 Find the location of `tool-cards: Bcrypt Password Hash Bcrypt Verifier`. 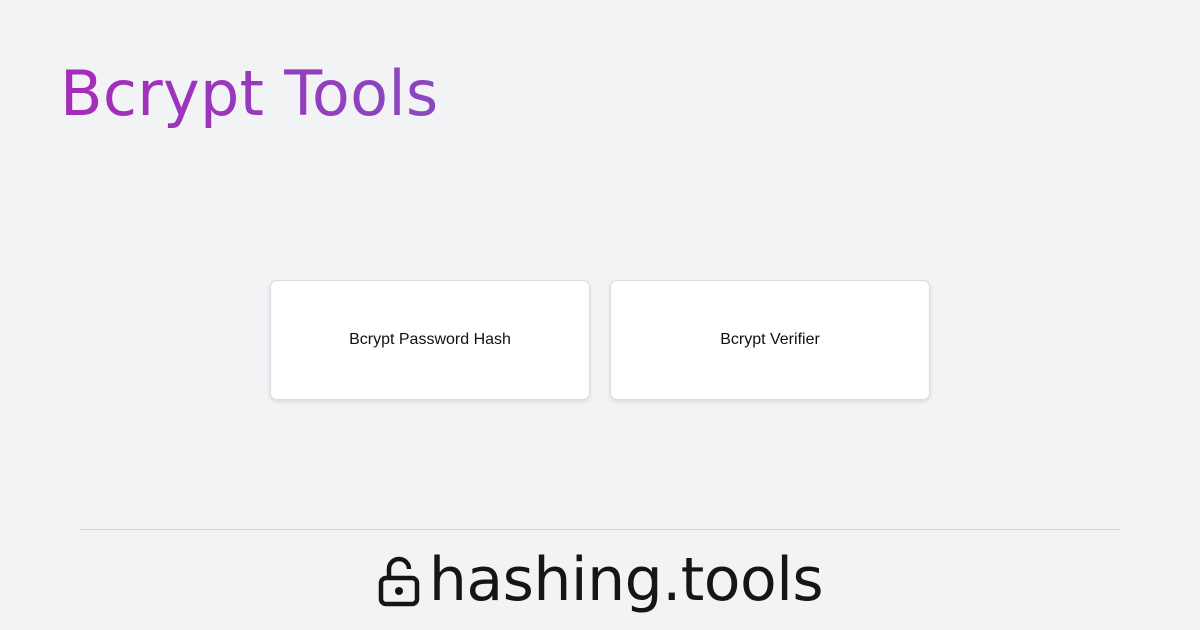

tool-cards: Bcrypt Password Hash Bcrypt Verifier is located at coordinates (600, 340).